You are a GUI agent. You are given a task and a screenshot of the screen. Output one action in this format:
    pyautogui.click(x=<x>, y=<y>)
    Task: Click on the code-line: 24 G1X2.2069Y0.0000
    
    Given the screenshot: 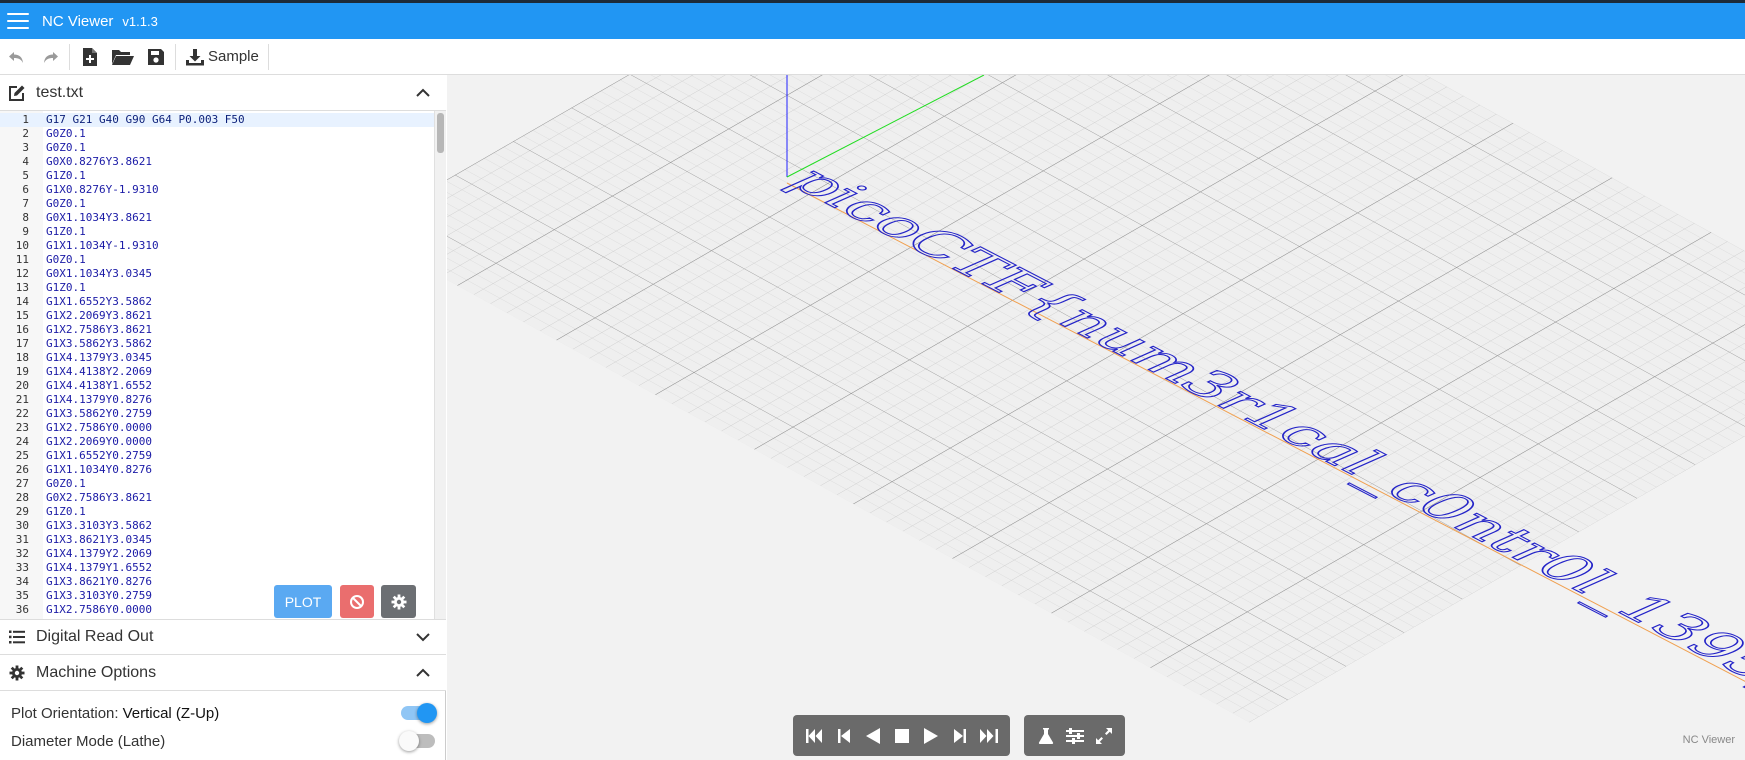 What is the action you would take?
    pyautogui.click(x=217, y=442)
    